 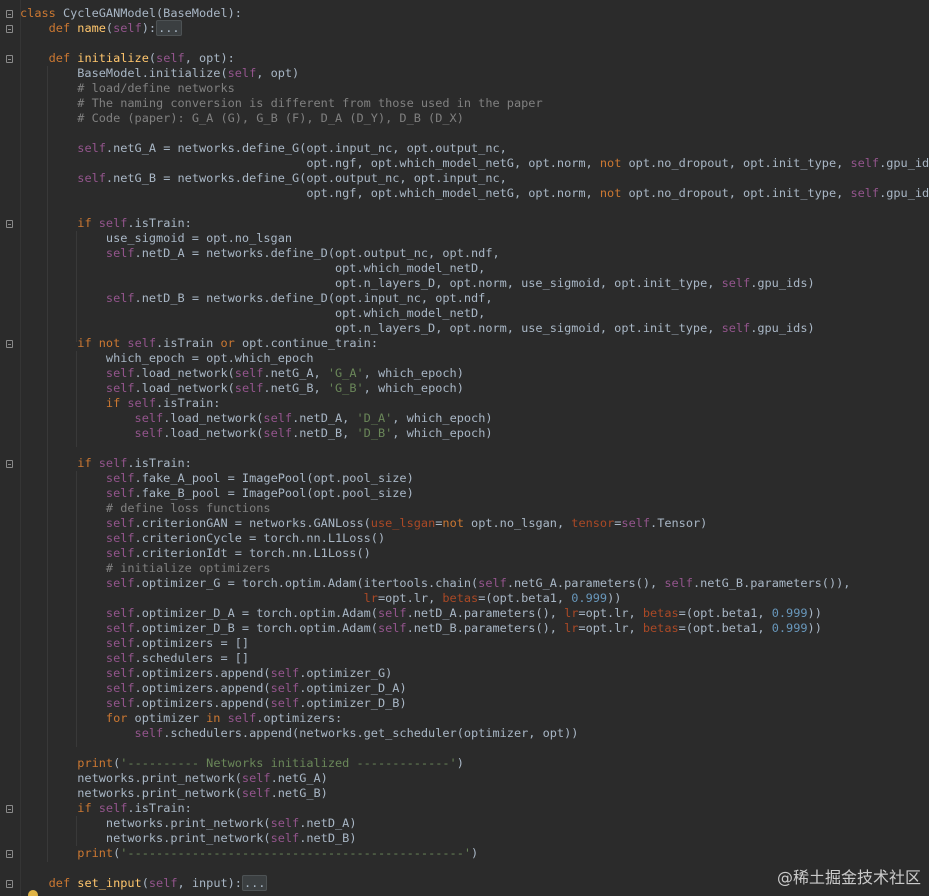 What do you see at coordinates (188, 508) in the screenshot?
I see `code-token: # define loss functions` at bounding box center [188, 508].